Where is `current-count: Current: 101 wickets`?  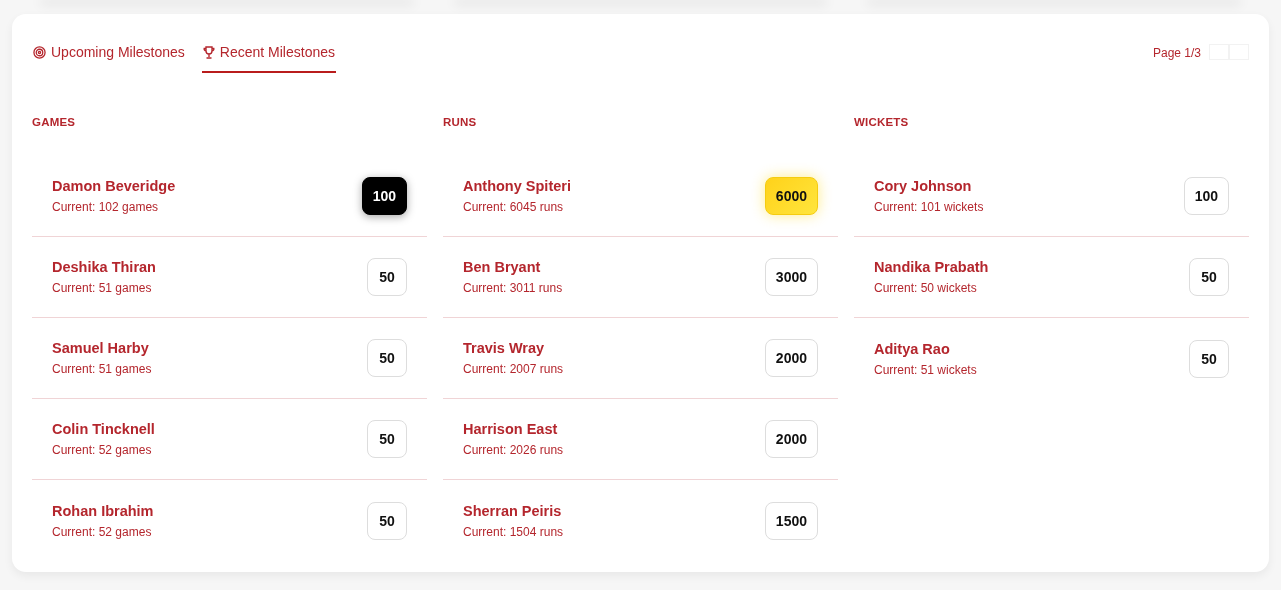
current-count: Current: 101 wickets is located at coordinates (929, 207).